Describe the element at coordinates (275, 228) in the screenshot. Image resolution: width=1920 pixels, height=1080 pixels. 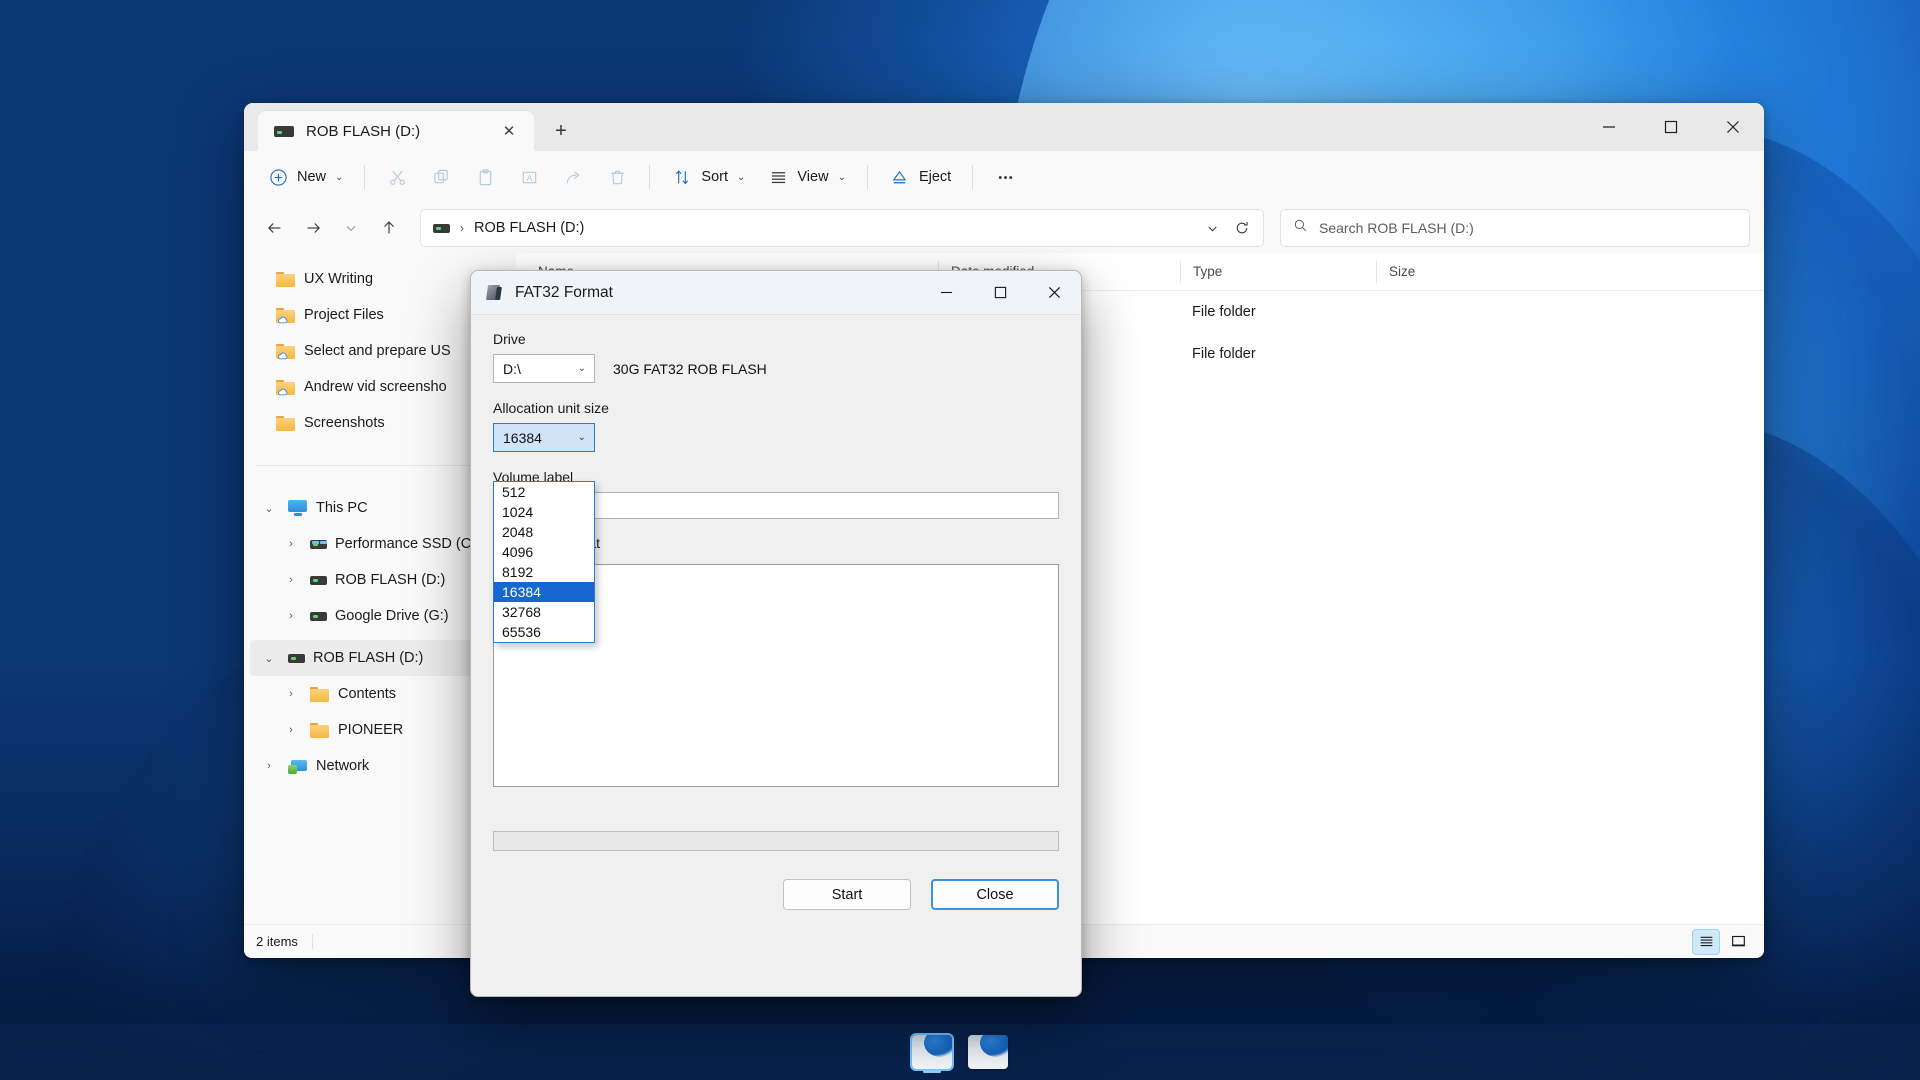
I see `back-icon` at that location.